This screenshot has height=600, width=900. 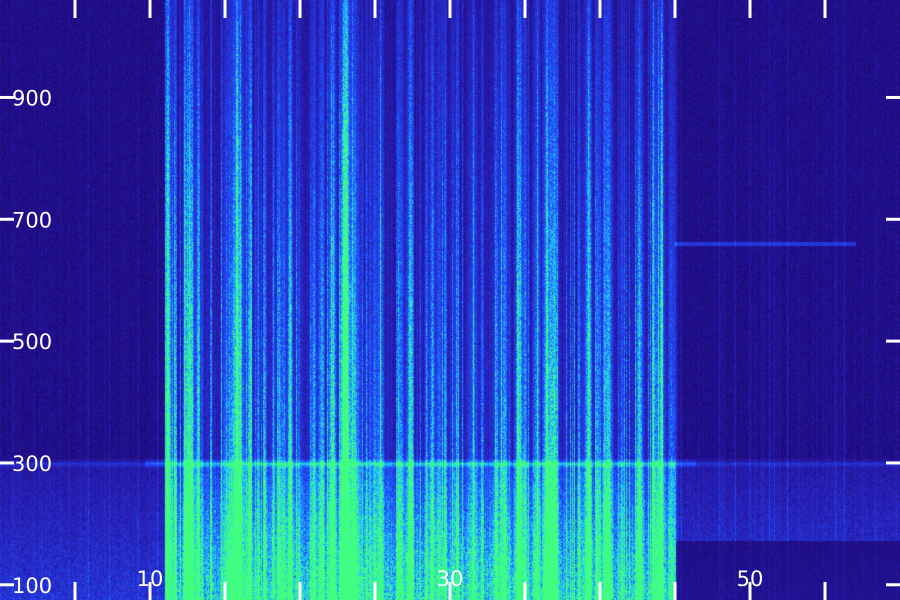 I want to click on y-tick-labels: 100 300 500 700 900, so click(x=32, y=341).